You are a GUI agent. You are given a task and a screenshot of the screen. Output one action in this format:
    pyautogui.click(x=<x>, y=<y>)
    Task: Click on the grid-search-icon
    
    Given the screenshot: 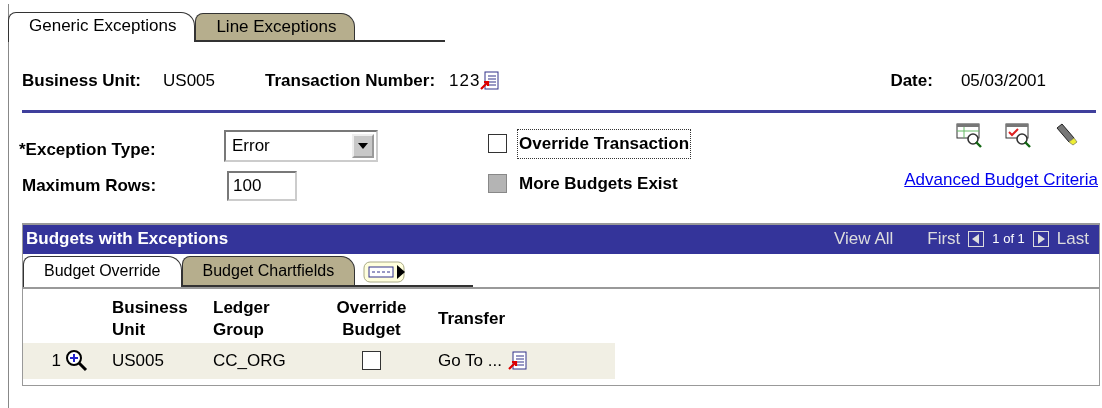 What is the action you would take?
    pyautogui.click(x=969, y=136)
    